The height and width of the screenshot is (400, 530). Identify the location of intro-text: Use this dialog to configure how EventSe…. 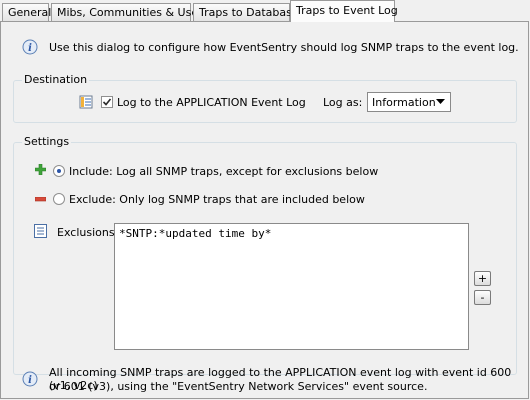
(284, 47).